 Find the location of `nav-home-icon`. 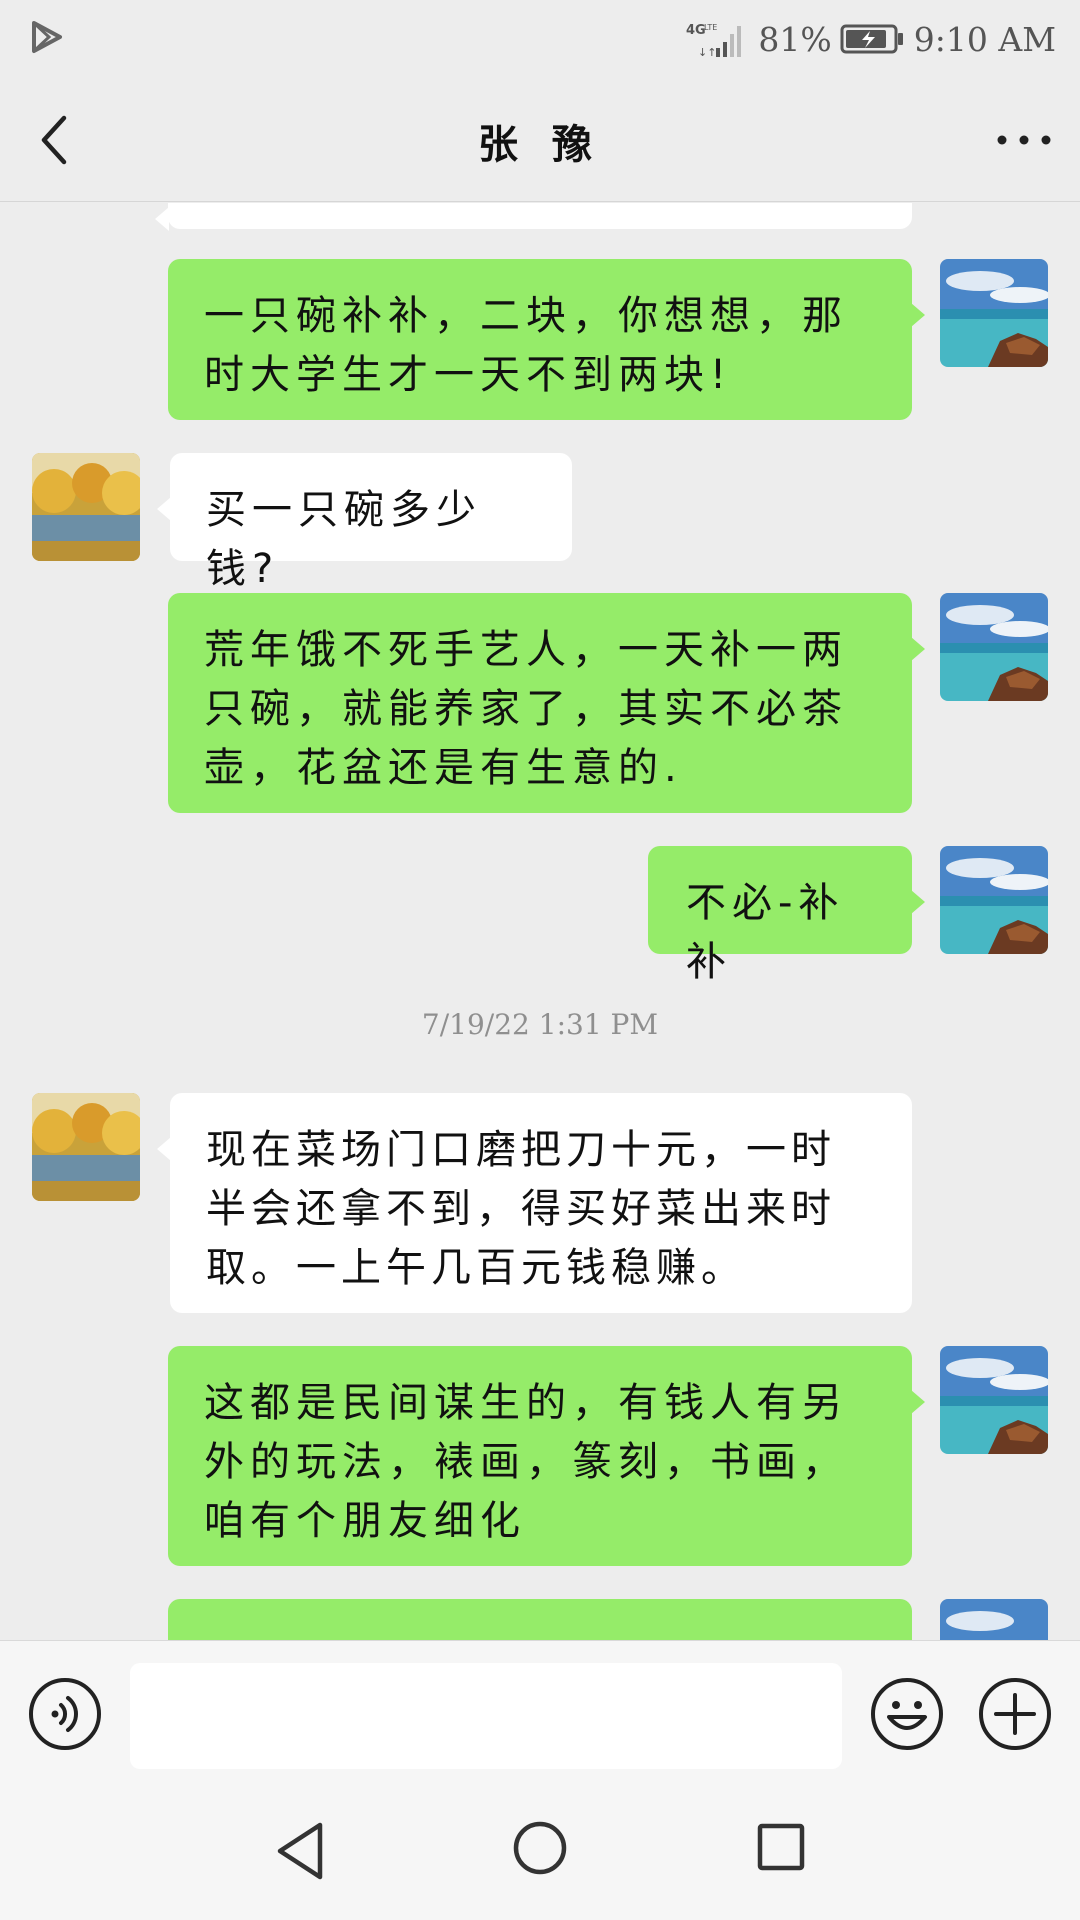

nav-home-icon is located at coordinates (540, 1848).